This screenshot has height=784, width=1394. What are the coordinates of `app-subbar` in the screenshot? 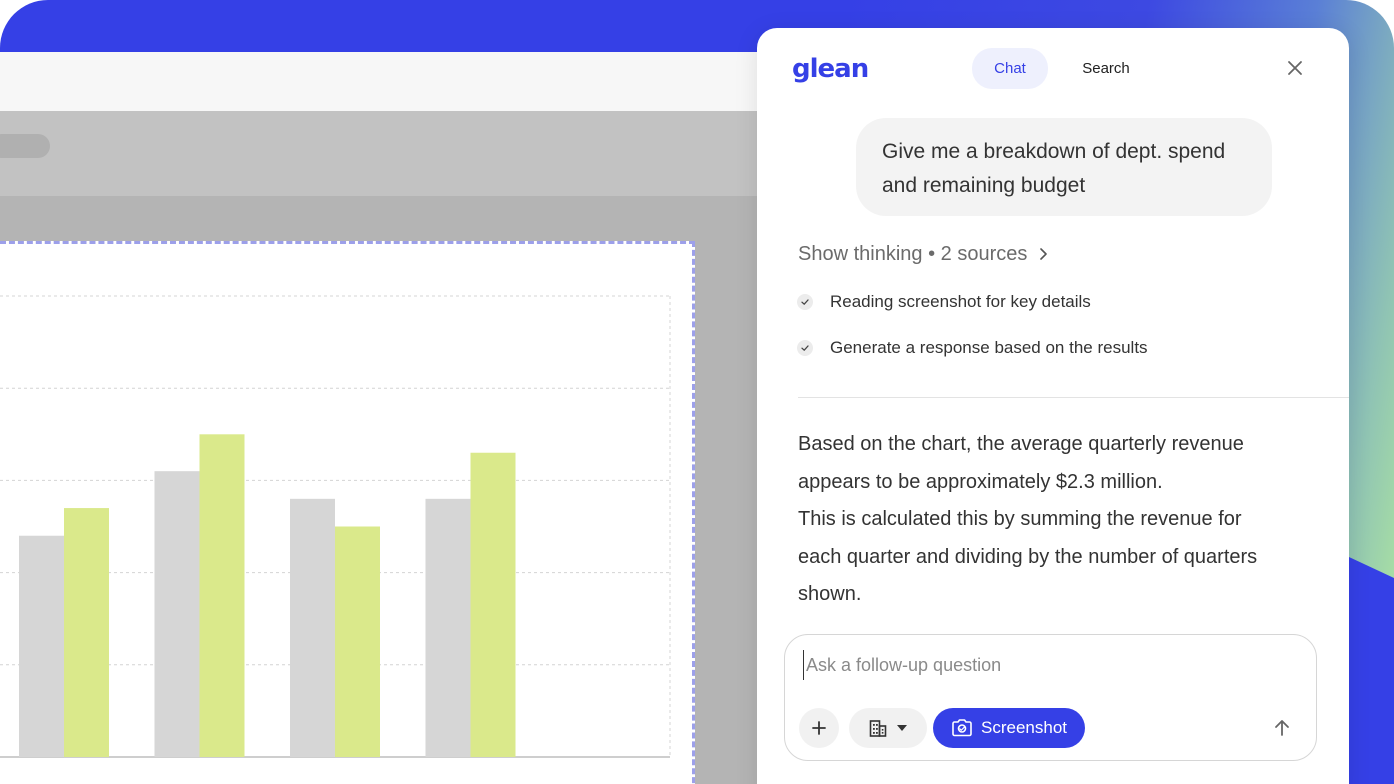 It's located at (390, 153).